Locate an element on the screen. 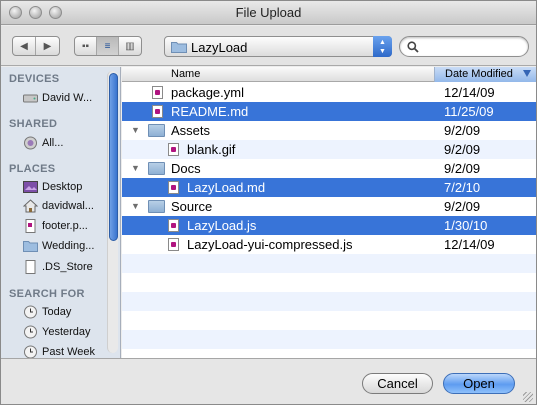 This screenshot has height=405, width=537. navigation-buttons: ◀ ▶ is located at coordinates (36, 46).